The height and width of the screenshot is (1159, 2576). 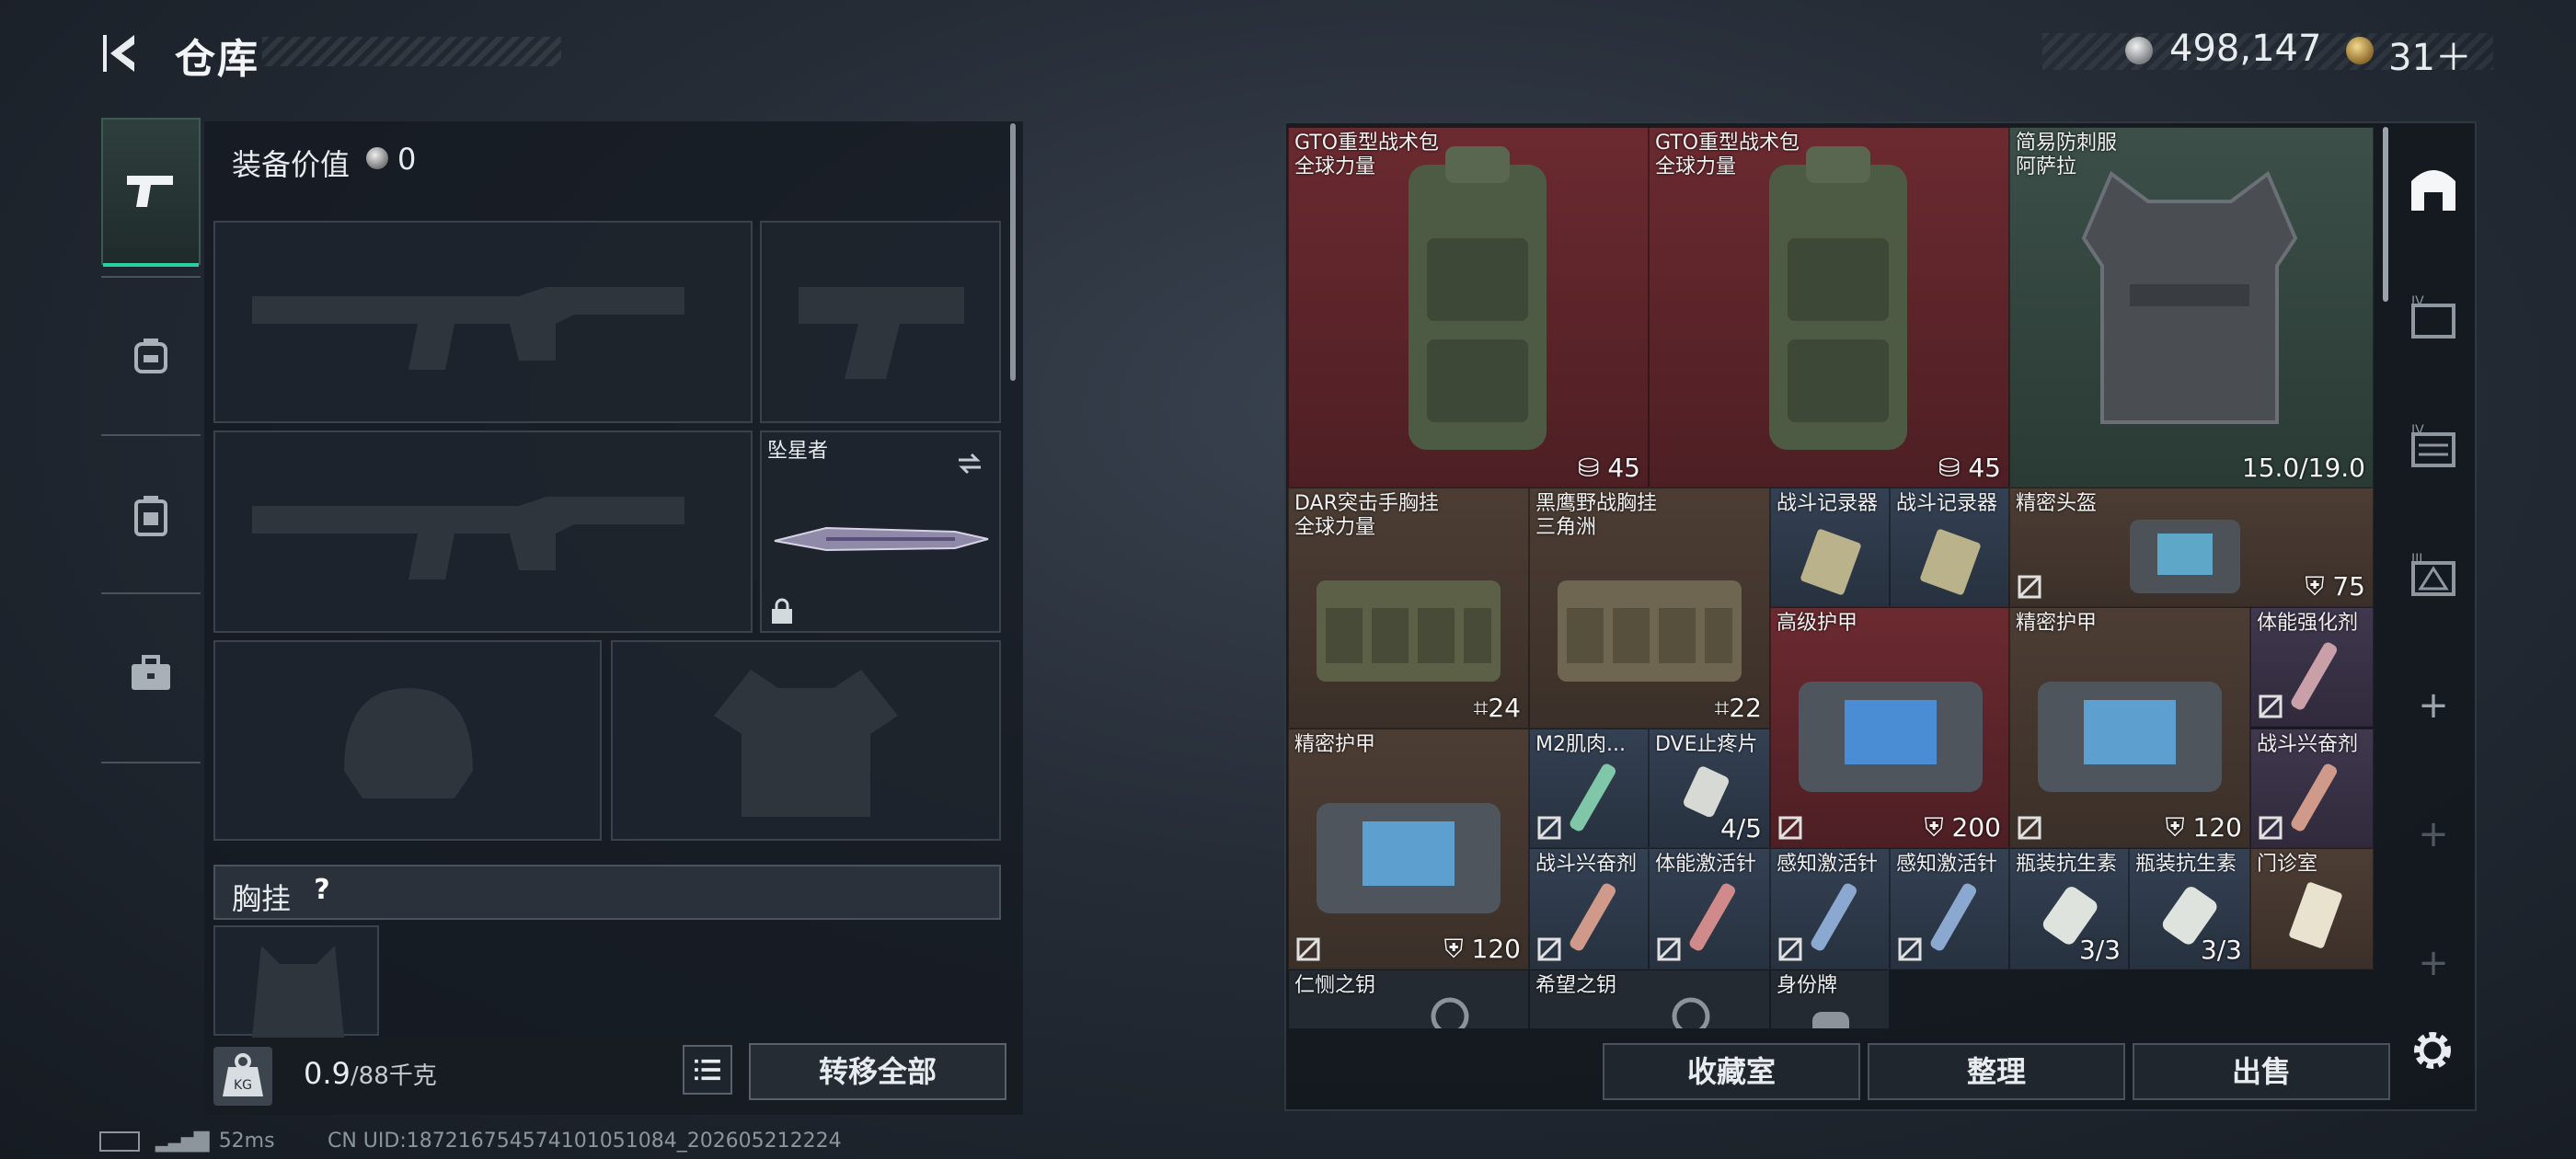 I want to click on nav-case, so click(x=151, y=673).